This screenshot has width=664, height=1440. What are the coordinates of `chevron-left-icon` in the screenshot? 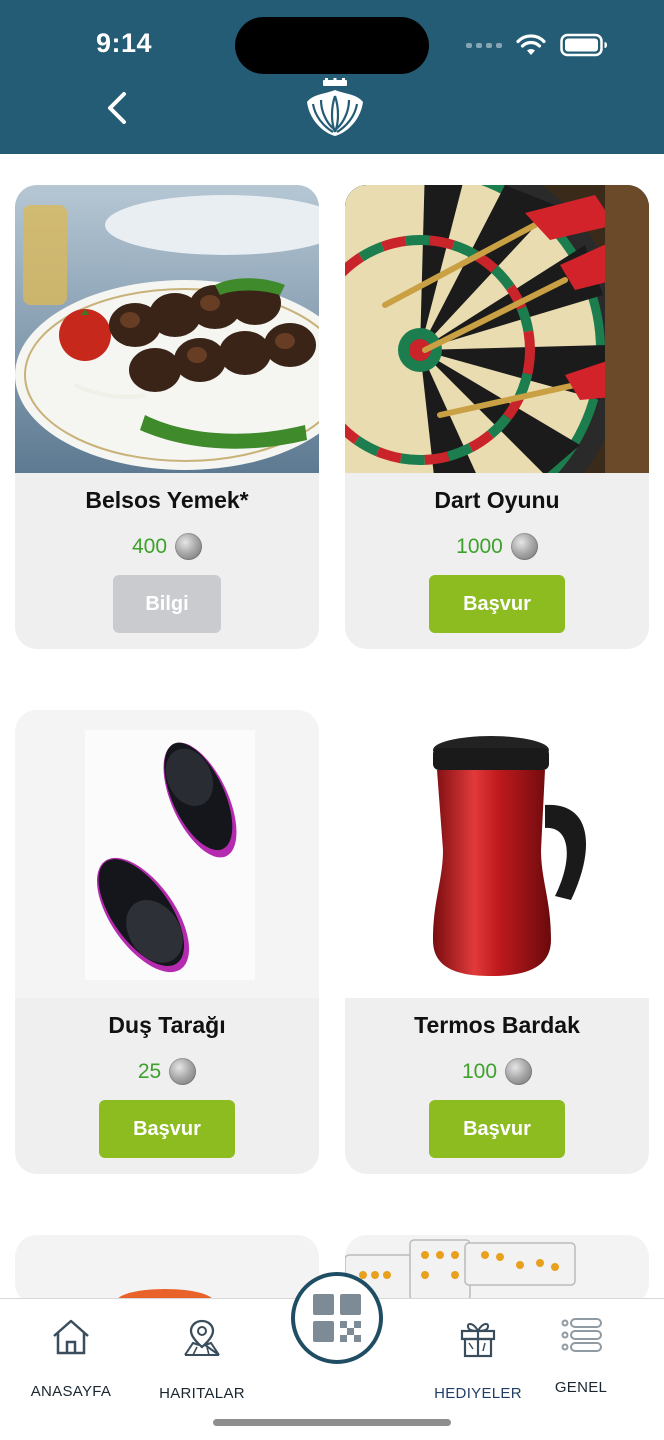 It's located at (117, 108).